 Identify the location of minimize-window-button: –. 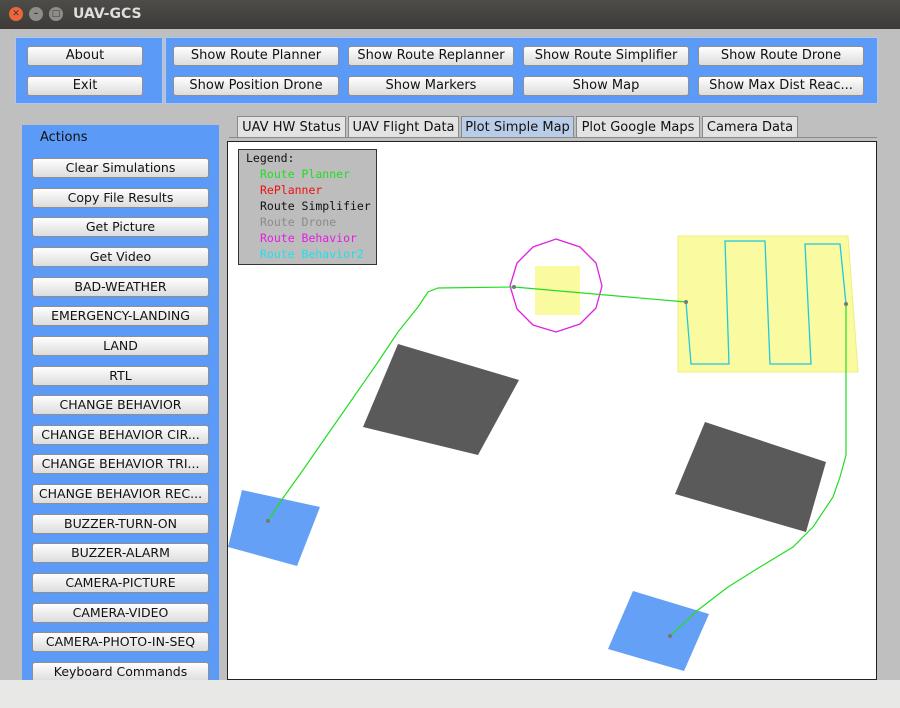
(36, 14).